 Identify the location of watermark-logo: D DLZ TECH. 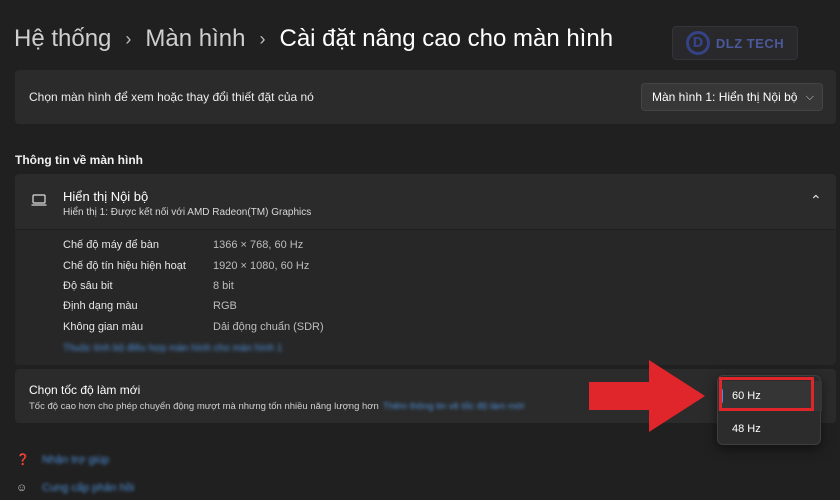
(735, 43).